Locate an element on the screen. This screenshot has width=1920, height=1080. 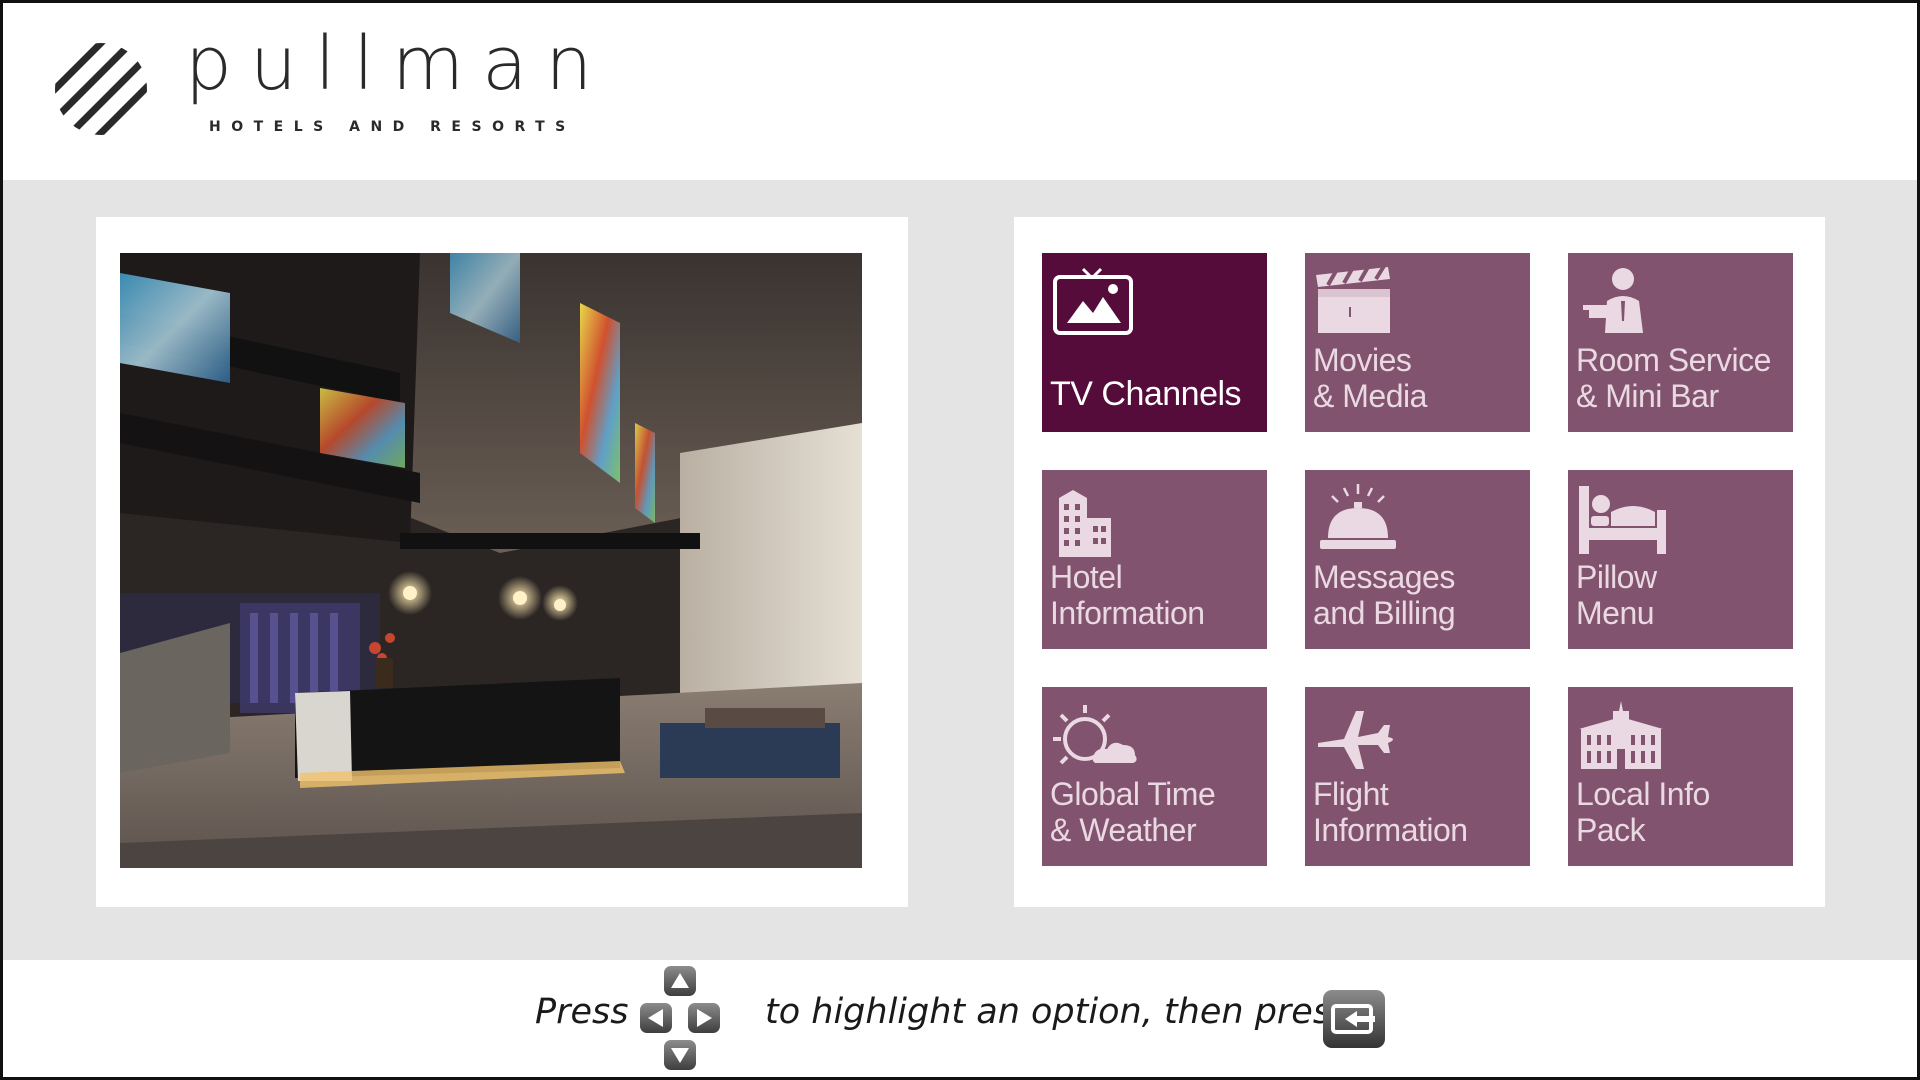
brand-name: pullman is located at coordinates (398, 64).